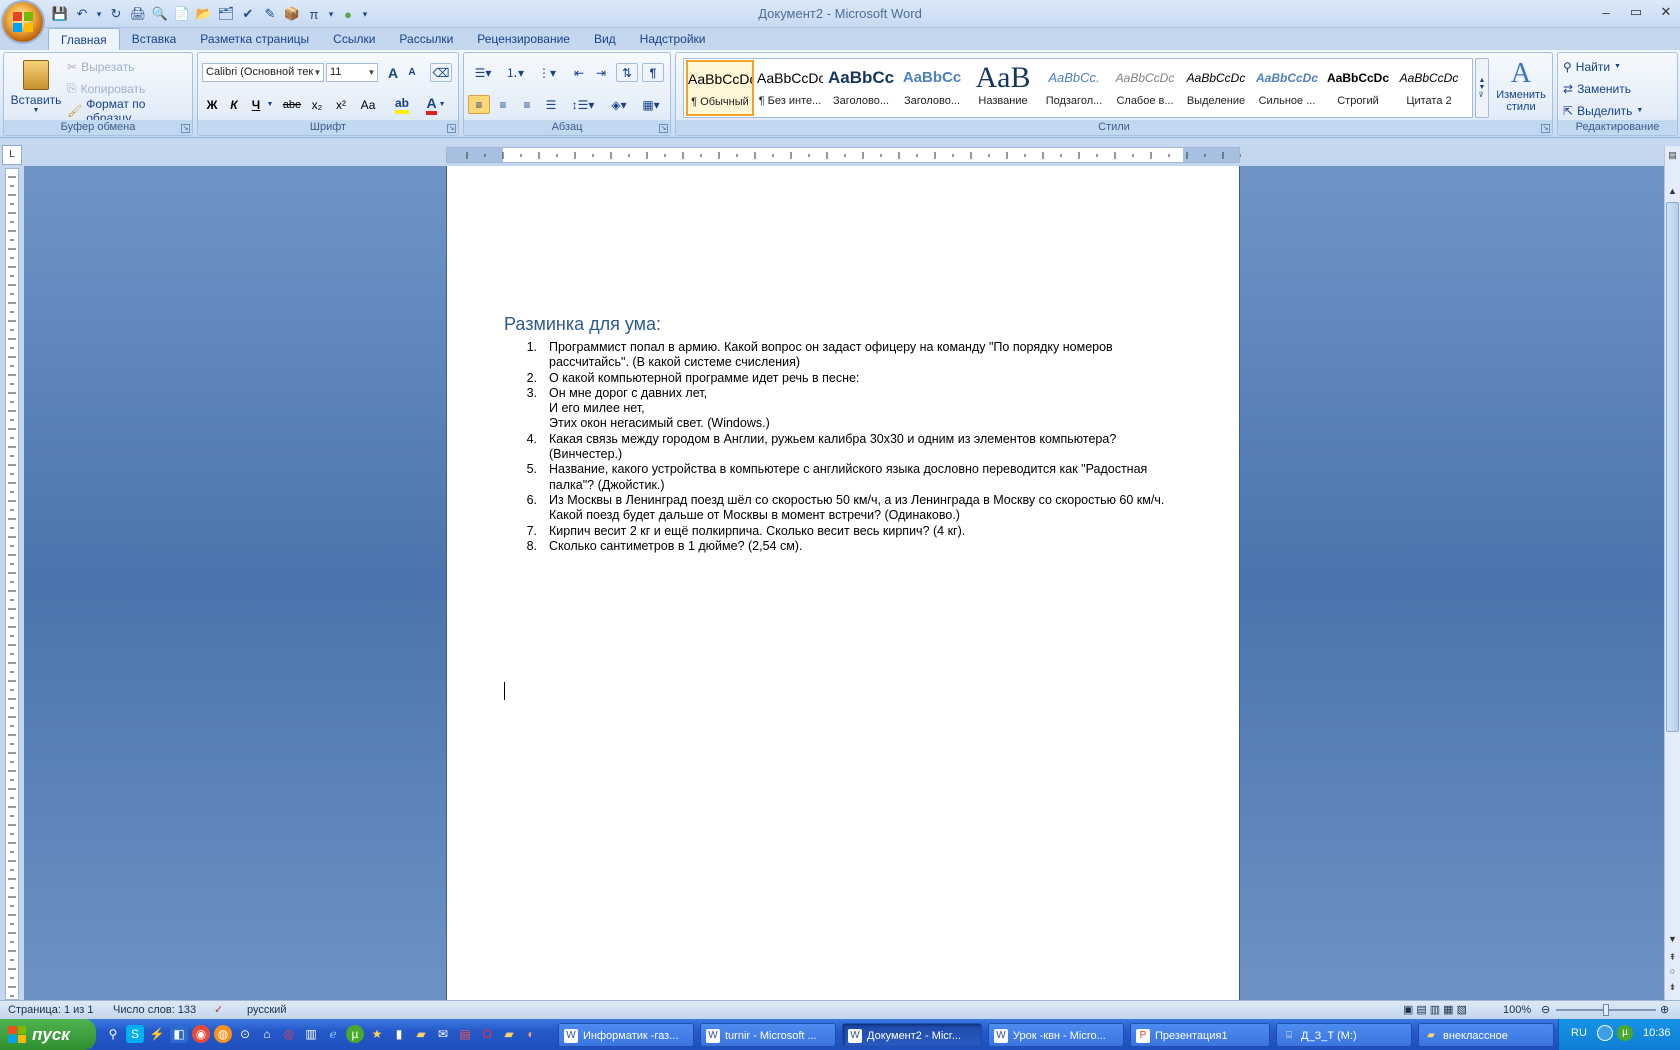 The image size is (1680, 1050). I want to click on italic-button: К, so click(234, 104).